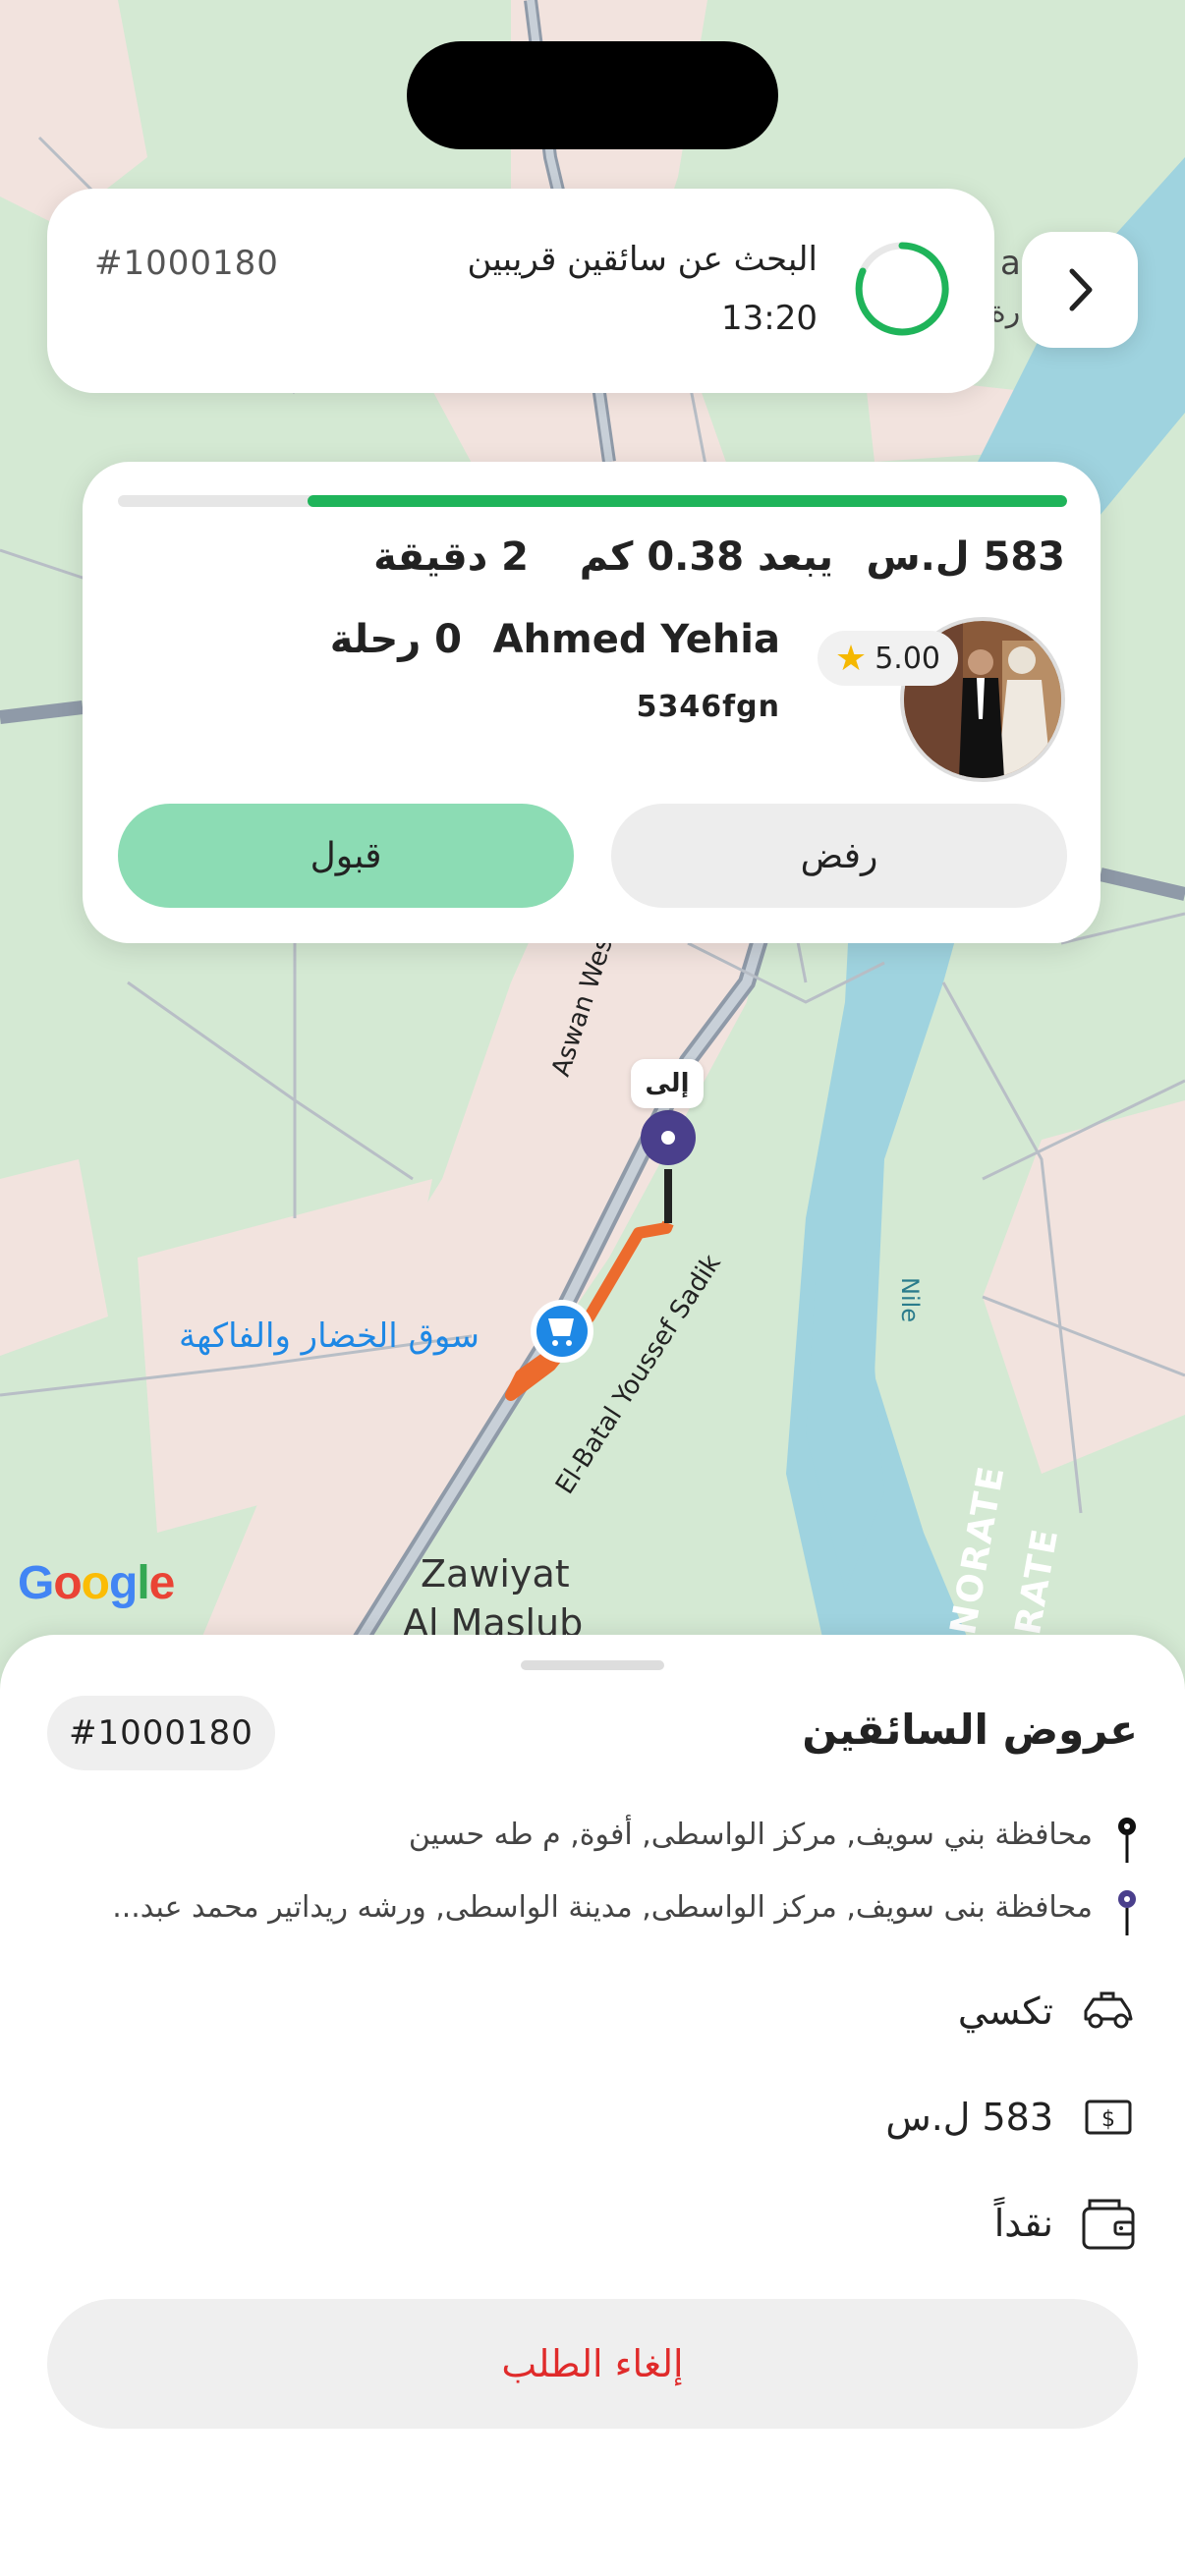 This screenshot has width=1185, height=2576. What do you see at coordinates (329, 1336) in the screenshot?
I see `market-label: سوق الخضار والفاكهة` at bounding box center [329, 1336].